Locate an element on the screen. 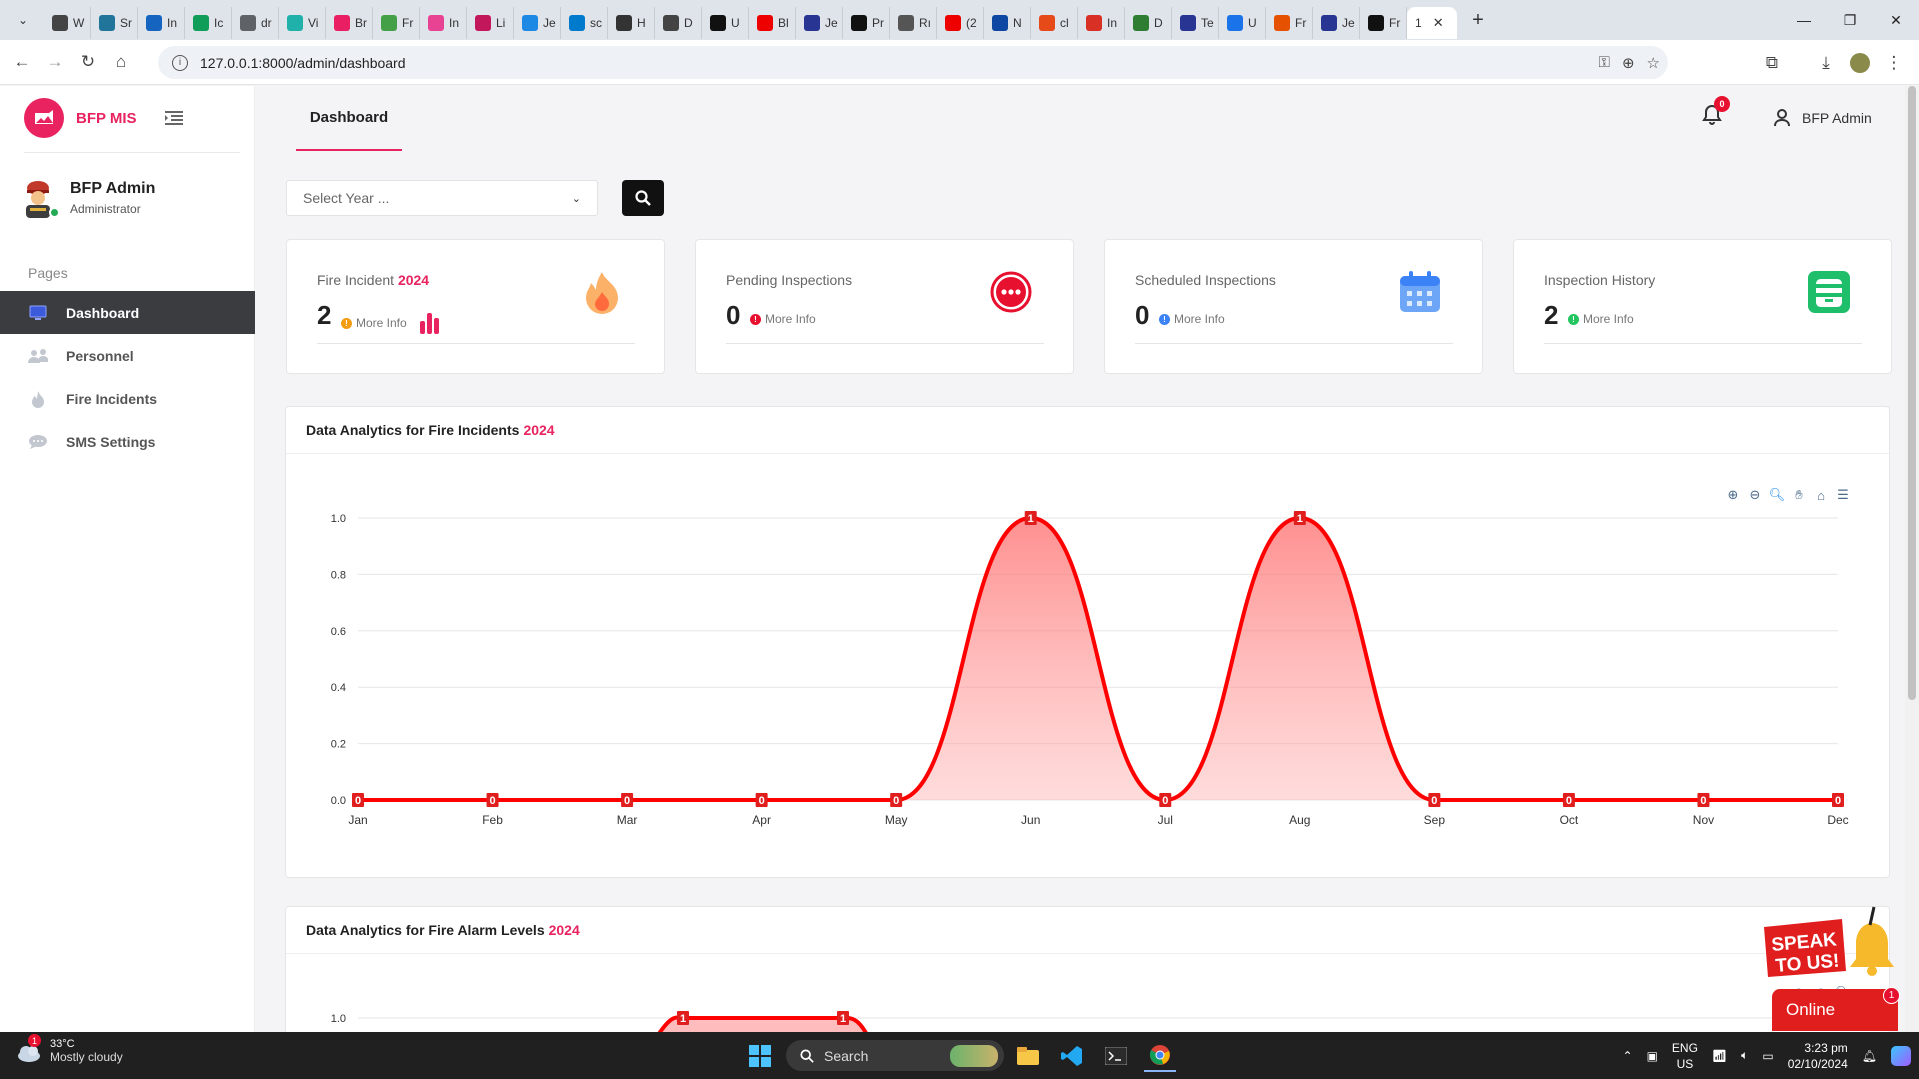  card-value: 2 is located at coordinates (324, 315).